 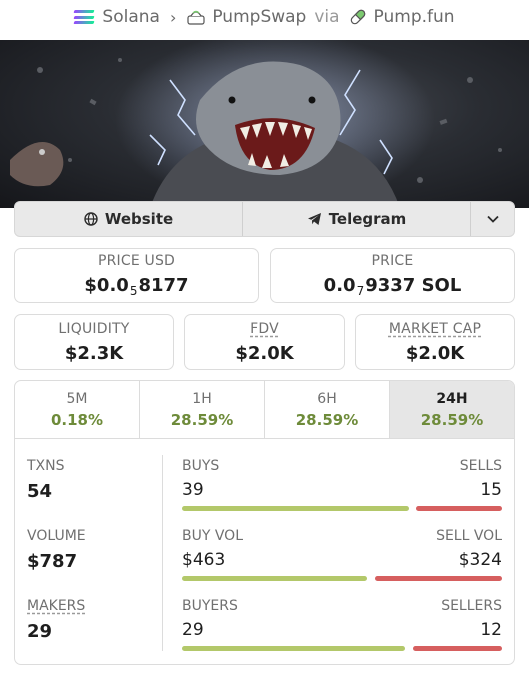 I want to click on stats-divider, so click(x=162, y=553).